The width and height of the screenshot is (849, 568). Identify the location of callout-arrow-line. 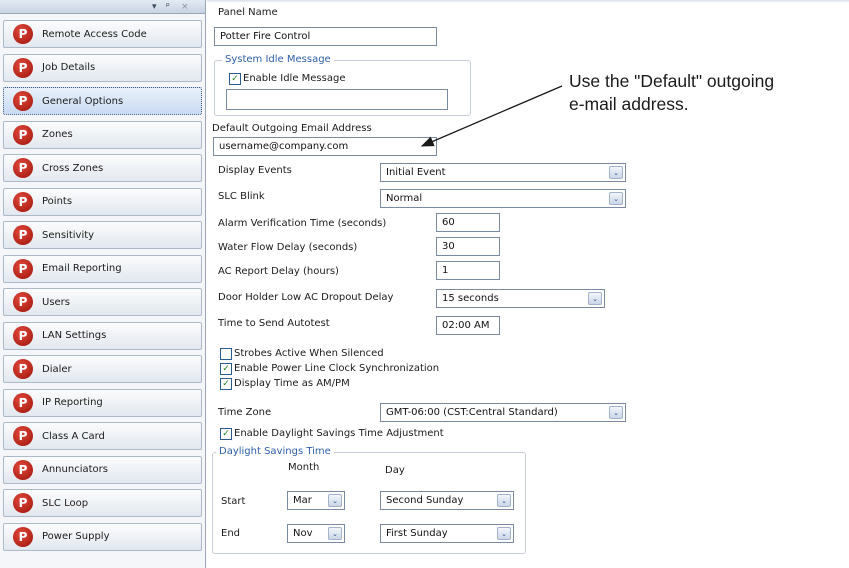
(491, 116).